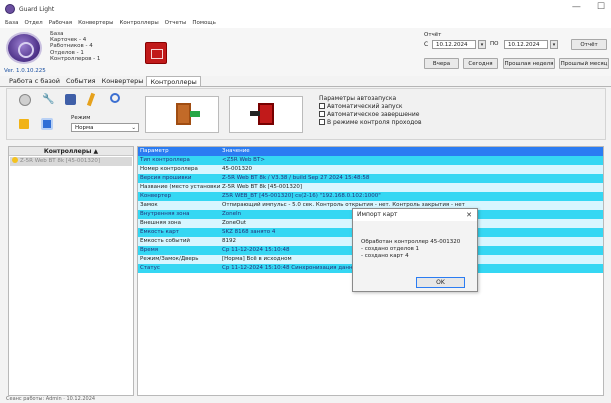 The width and height of the screenshot is (611, 403). Describe the element at coordinates (71, 151) in the screenshot. I see `controllers-list-header: Контроллеры ▲` at that location.